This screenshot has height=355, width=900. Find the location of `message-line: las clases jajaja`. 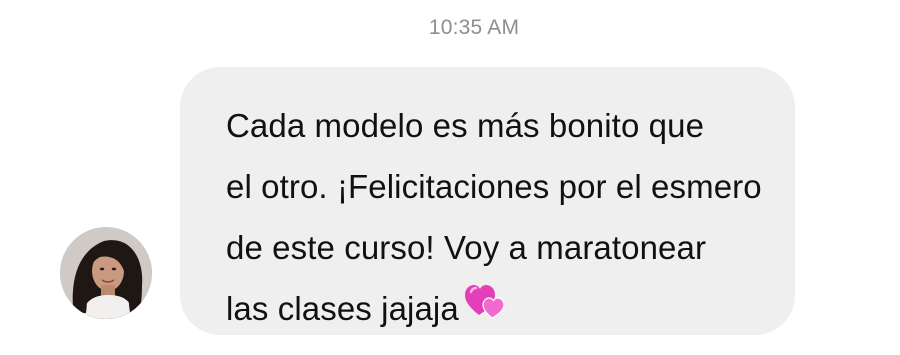

message-line: las clases jajaja is located at coordinates (342, 308).